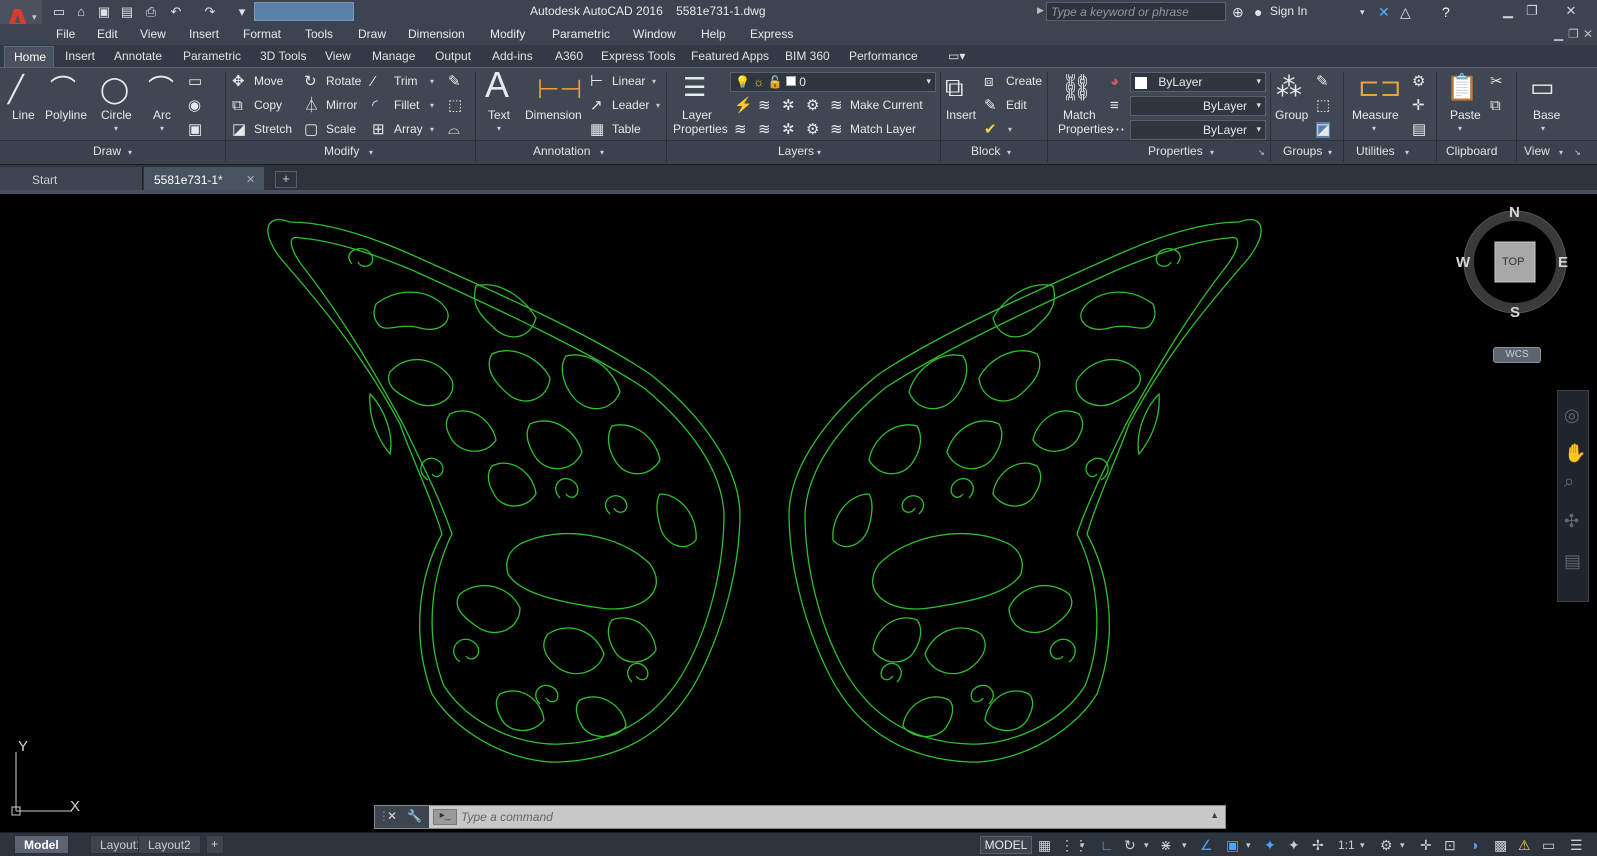  What do you see at coordinates (1407, 152) in the screenshot?
I see `utilities-panel-expand-icon: ▾` at bounding box center [1407, 152].